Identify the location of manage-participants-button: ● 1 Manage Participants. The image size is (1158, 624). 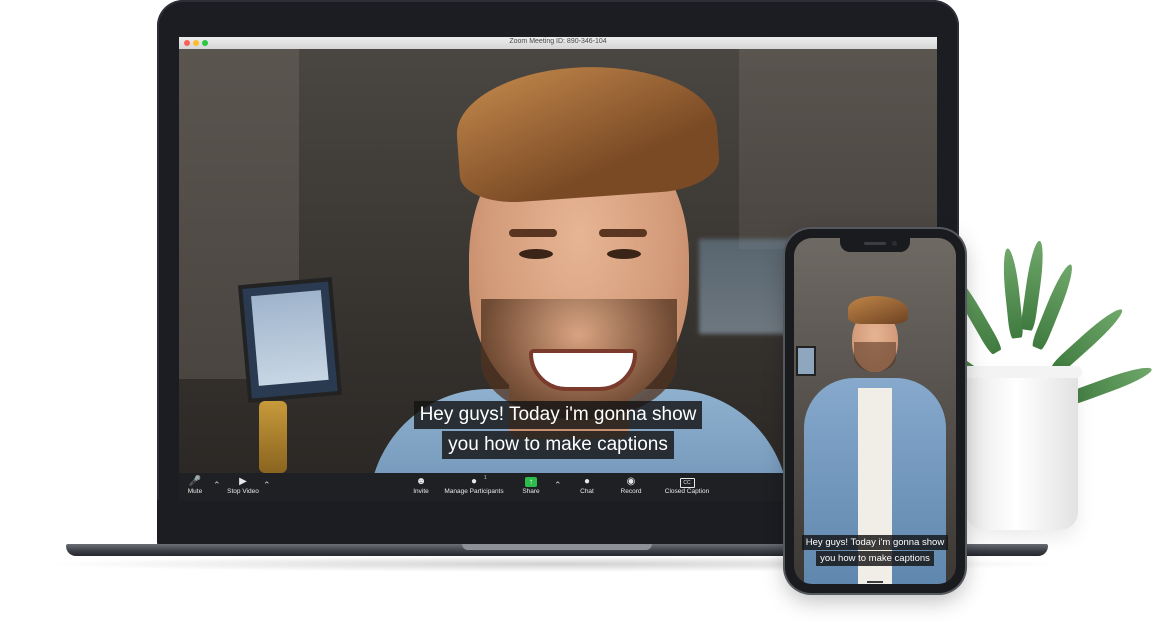
(474, 485).